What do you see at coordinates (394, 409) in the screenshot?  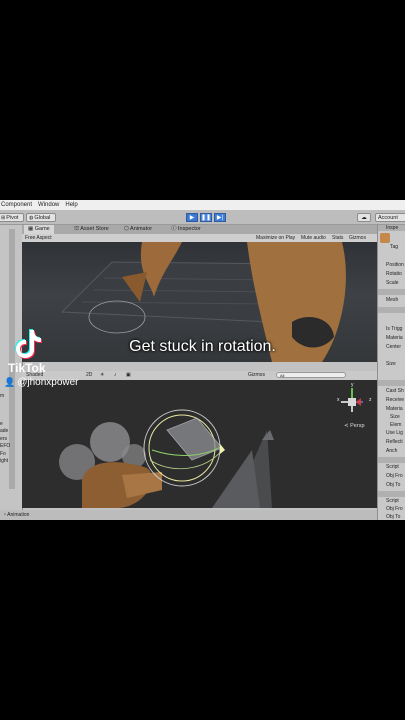 I see `inspector-row: Materia` at bounding box center [394, 409].